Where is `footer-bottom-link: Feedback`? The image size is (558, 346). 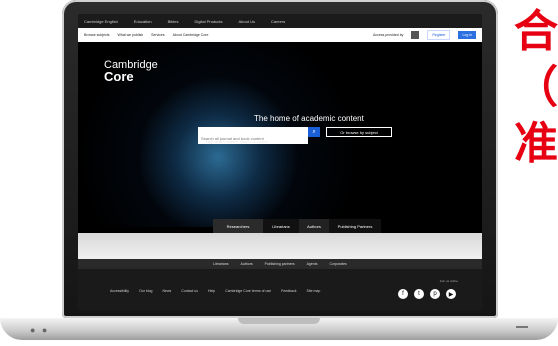
footer-bottom-link: Feedback is located at coordinates (288, 291).